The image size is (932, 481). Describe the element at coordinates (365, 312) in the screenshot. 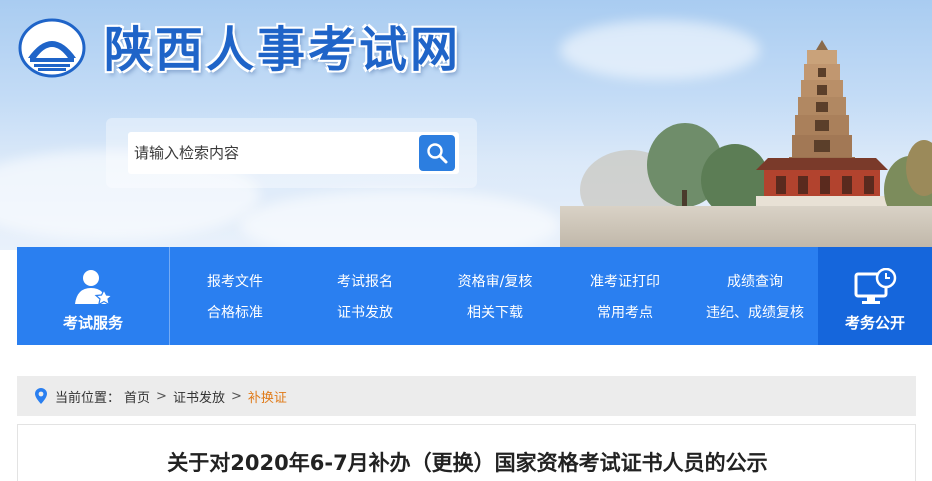

I see `nav-link-zhengshu-fafang: 证书发放` at that location.